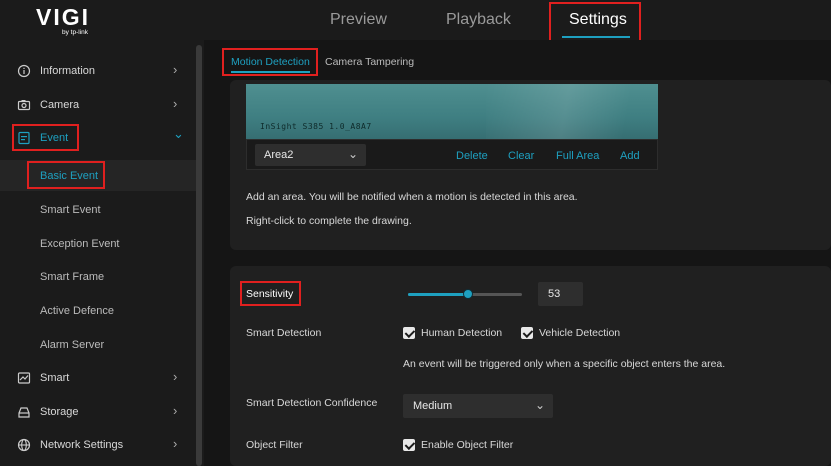  I want to click on object-filter-label: Object Filter, so click(274, 445).